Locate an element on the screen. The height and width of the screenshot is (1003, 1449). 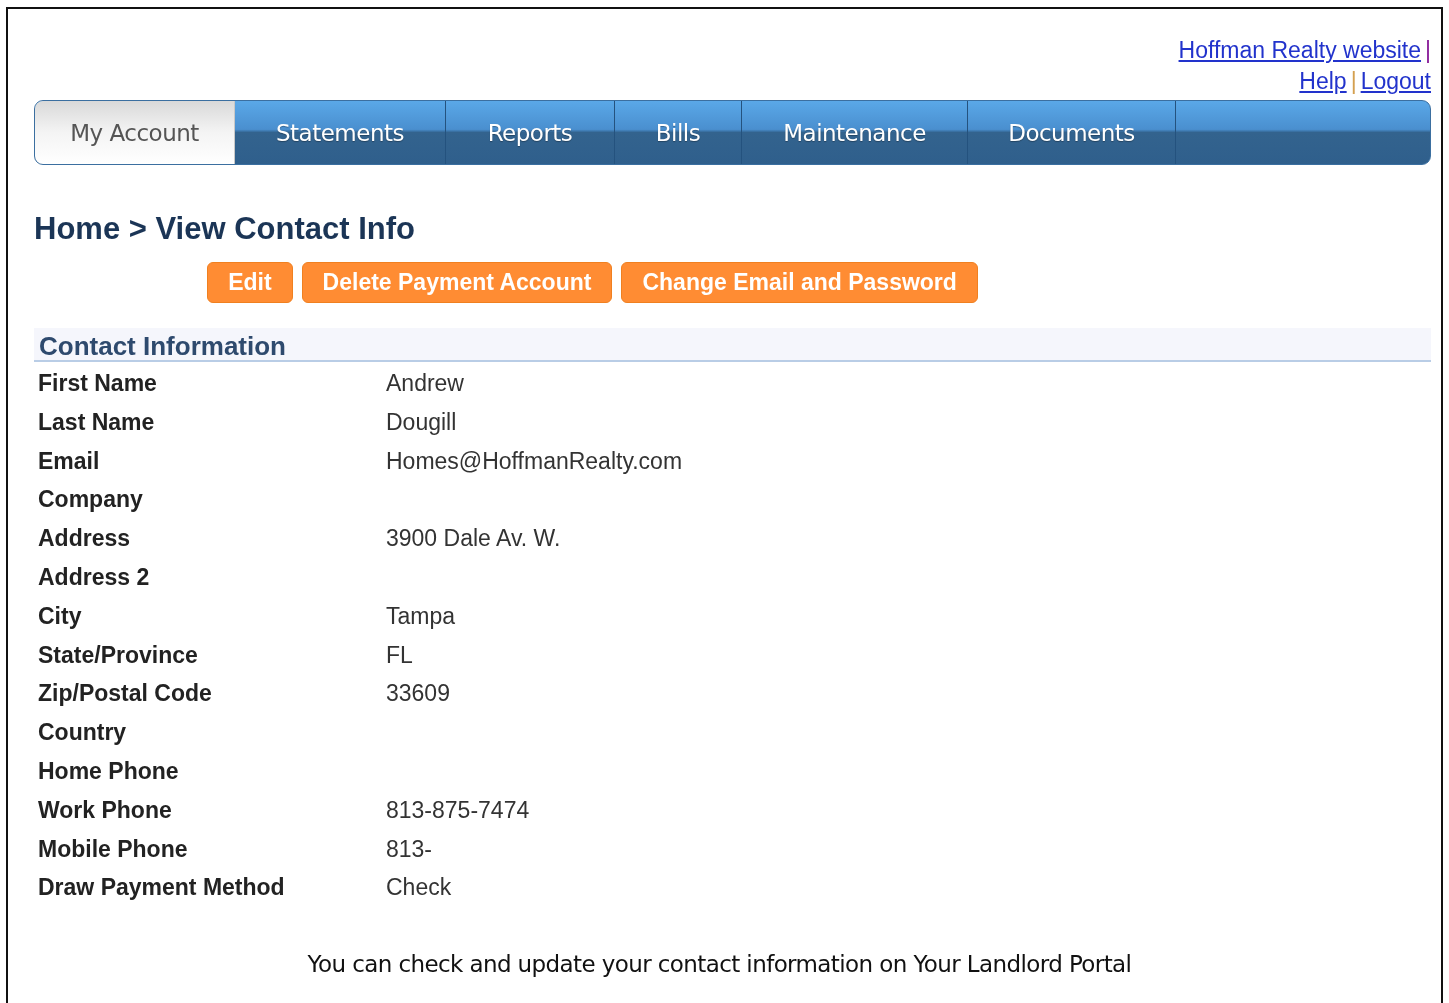
field-label: Email is located at coordinates (69, 461).